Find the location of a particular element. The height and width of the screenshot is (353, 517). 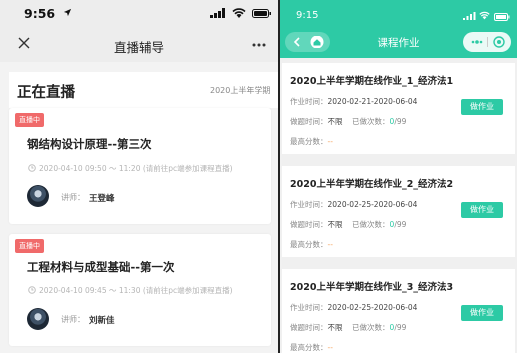

capsule-divider is located at coordinates (487, 42).